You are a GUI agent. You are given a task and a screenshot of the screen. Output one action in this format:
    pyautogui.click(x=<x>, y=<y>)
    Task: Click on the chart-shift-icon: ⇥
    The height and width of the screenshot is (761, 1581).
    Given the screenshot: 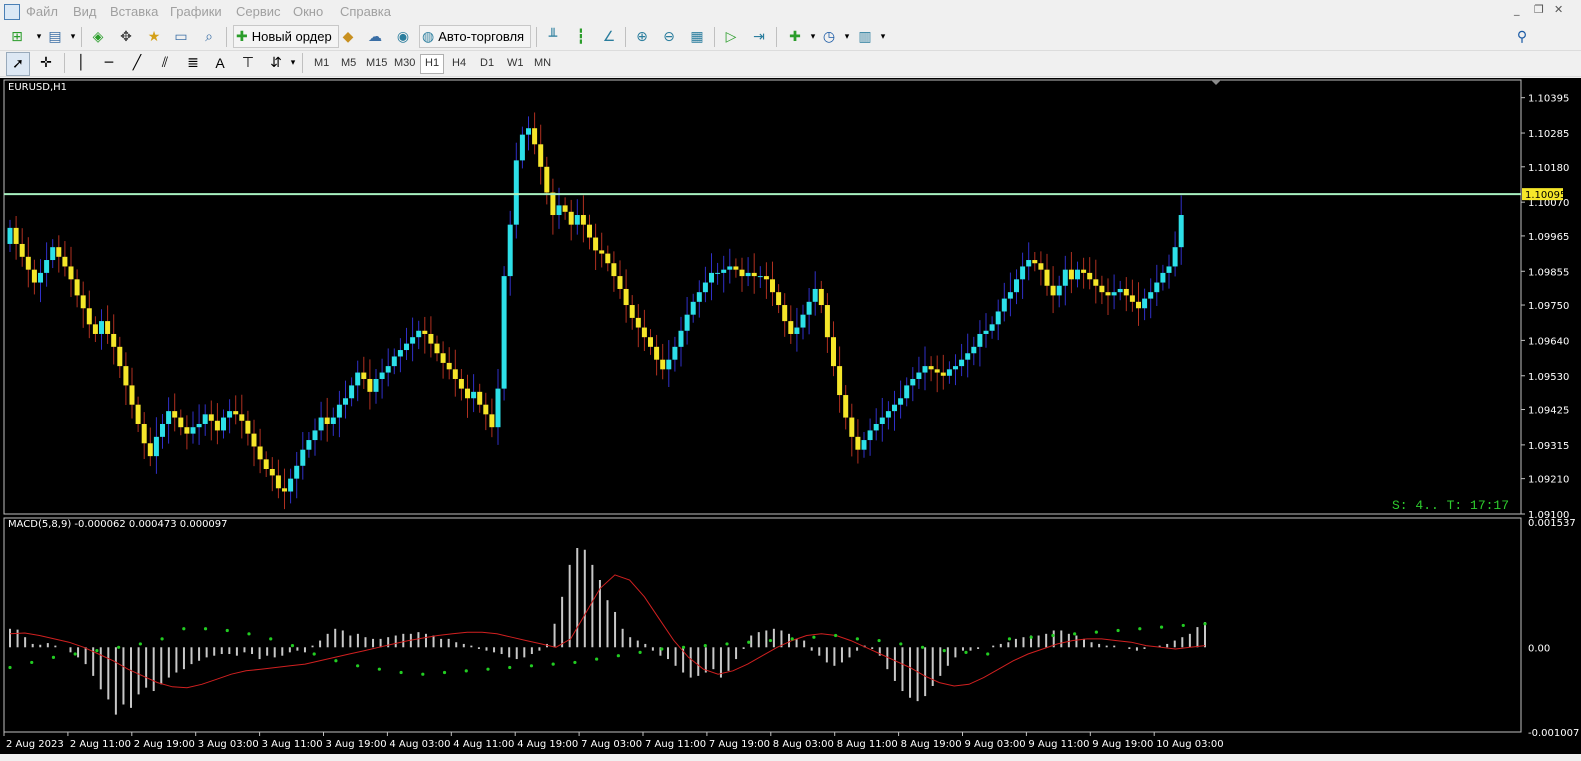 What is the action you would take?
    pyautogui.click(x=759, y=37)
    